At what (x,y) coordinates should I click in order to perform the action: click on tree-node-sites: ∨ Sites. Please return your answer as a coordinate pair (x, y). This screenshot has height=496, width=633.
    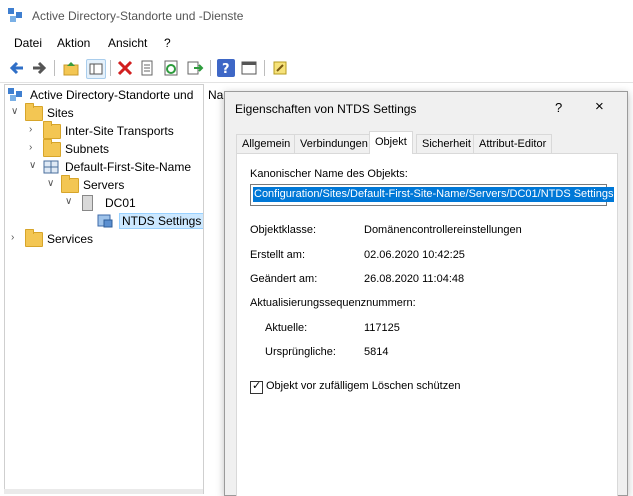
    Looking at the image, I should click on (101, 113).